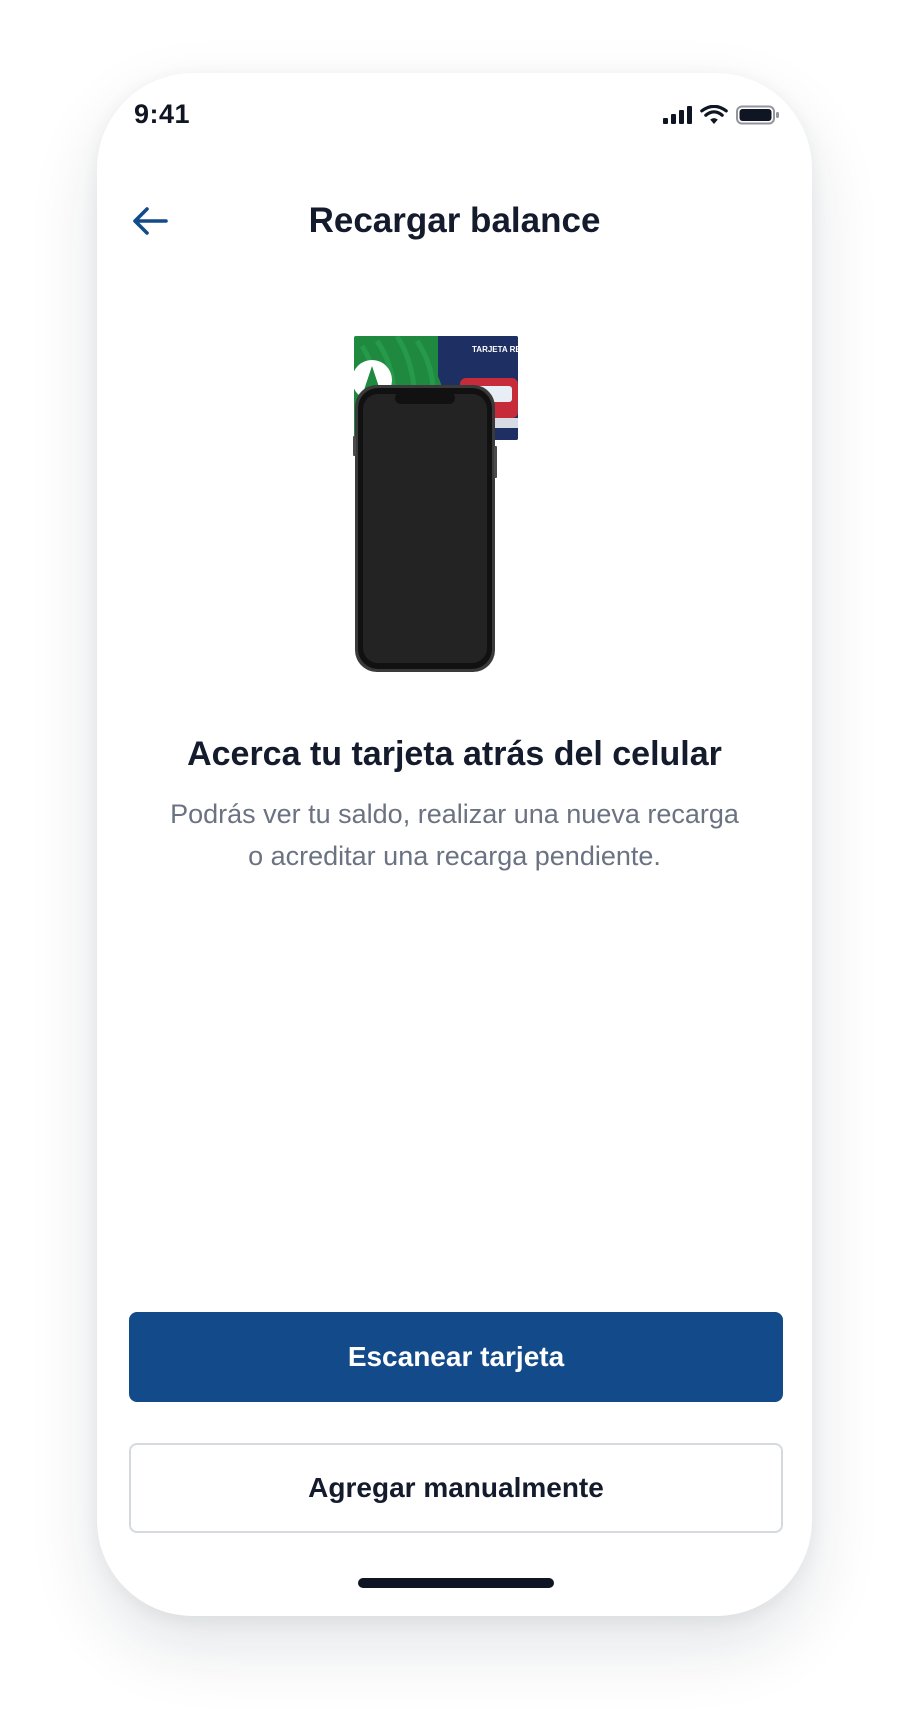 Image resolution: width=908 pixels, height=1736 pixels. I want to click on add-manually-button: Agregar manualmente, so click(456, 1488).